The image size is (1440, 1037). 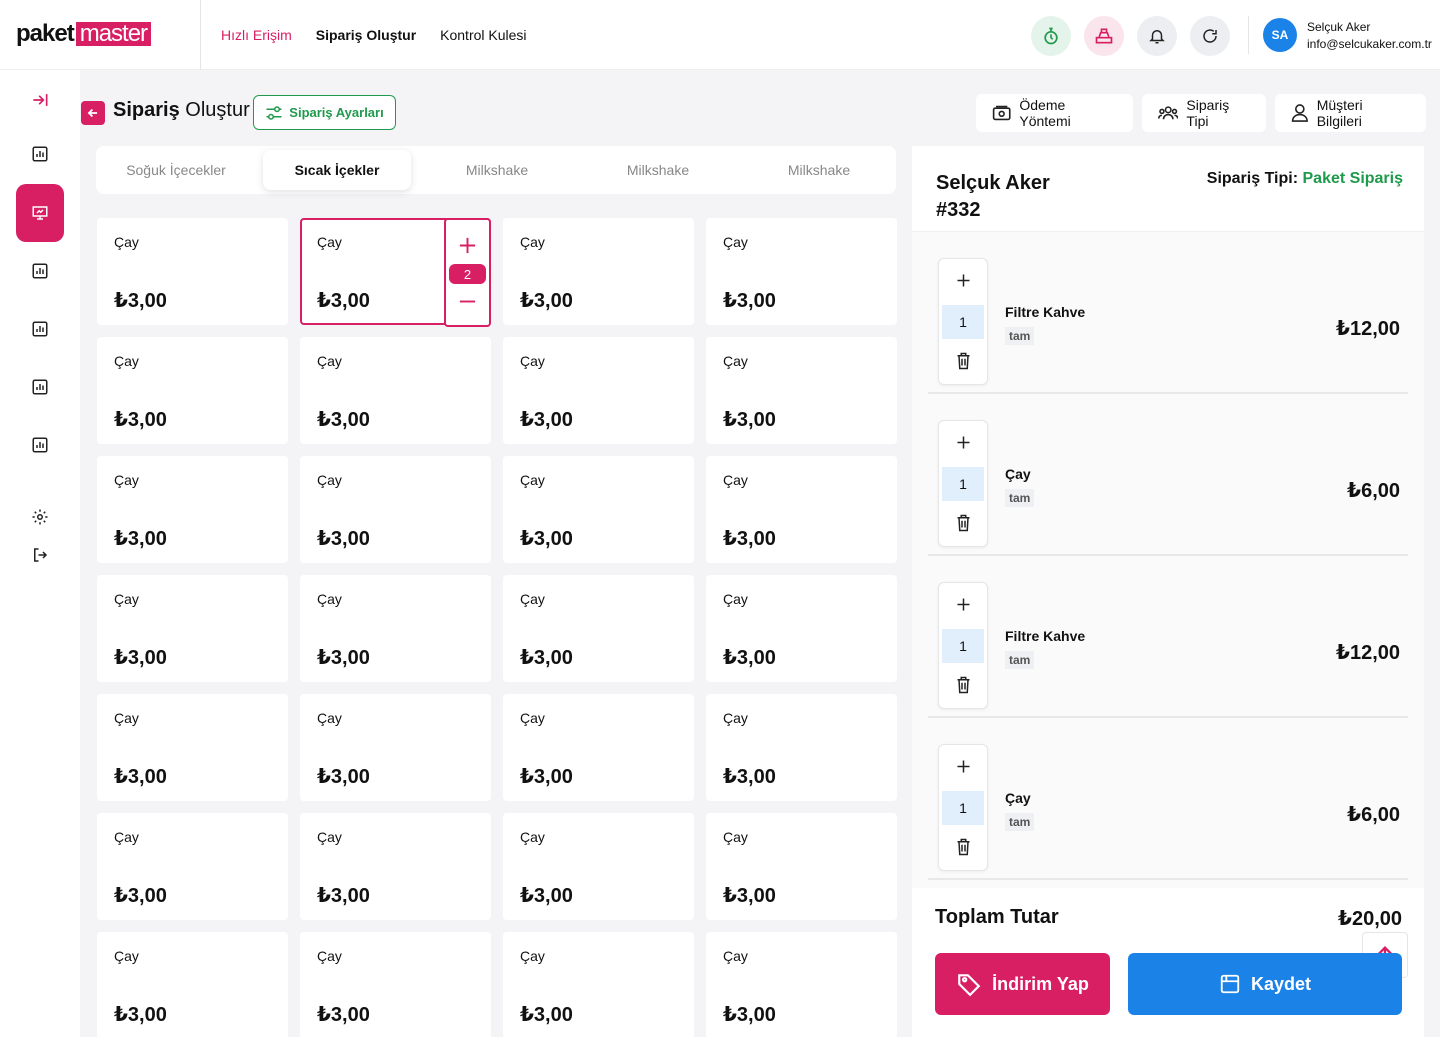 I want to click on discount-button: İndirim Yap, so click(x=1022, y=984).